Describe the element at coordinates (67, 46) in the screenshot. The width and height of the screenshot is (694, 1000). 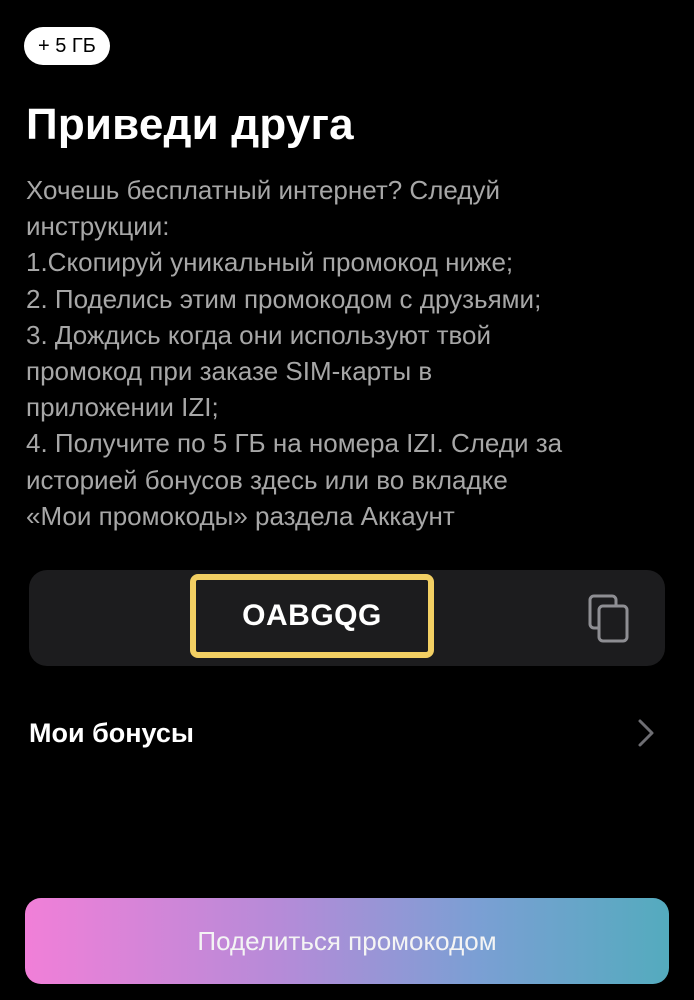
I see `bonus-badge: + 5 ГБ` at that location.